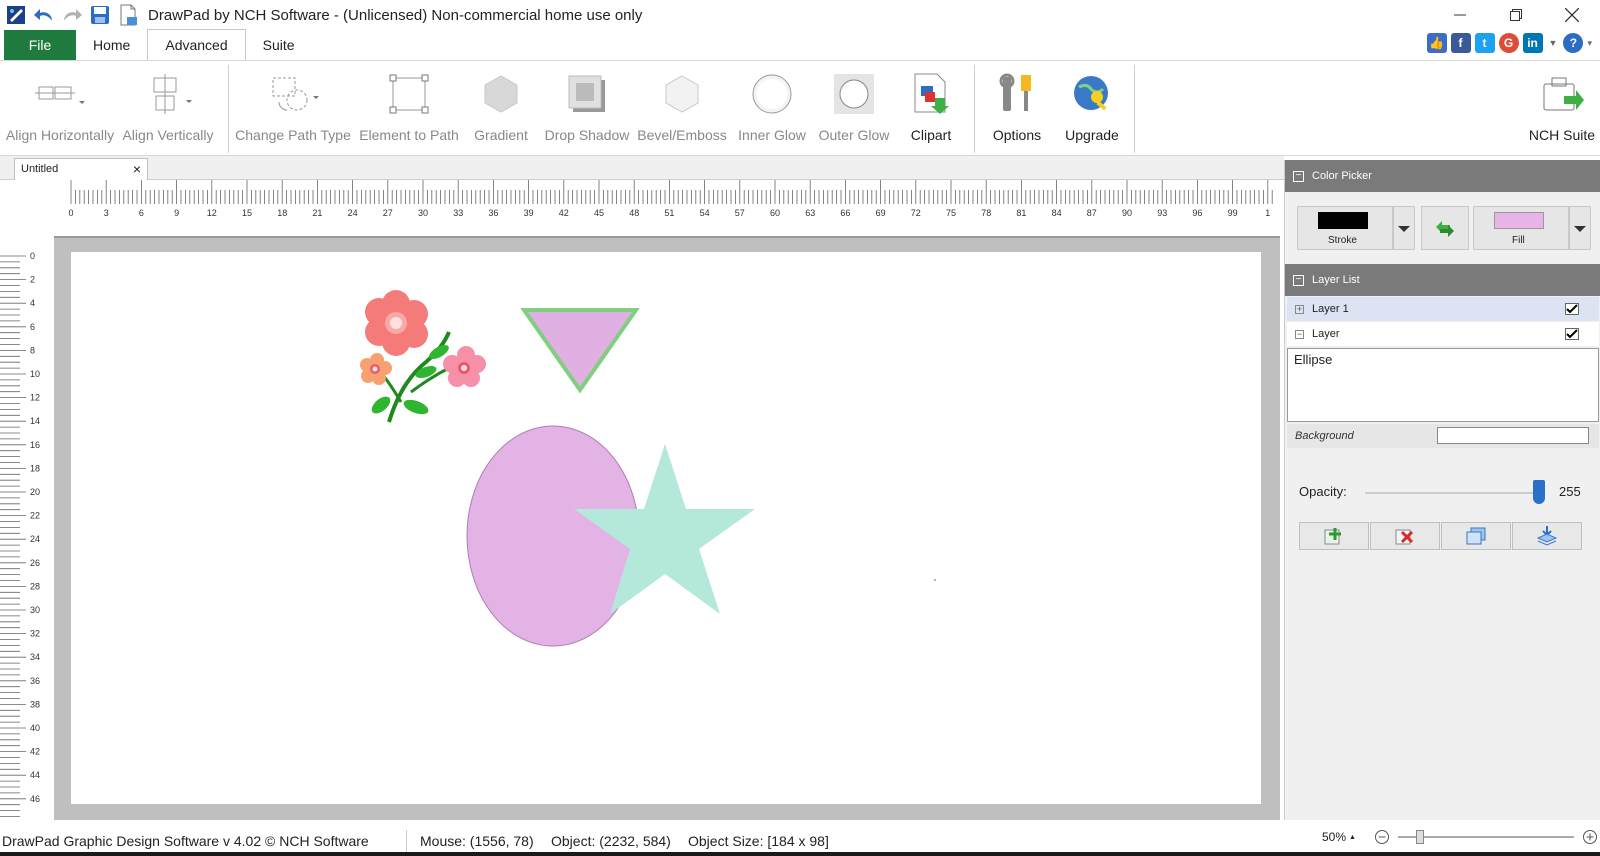 This screenshot has height=856, width=1600. I want to click on gradient-icon, so click(501, 94).